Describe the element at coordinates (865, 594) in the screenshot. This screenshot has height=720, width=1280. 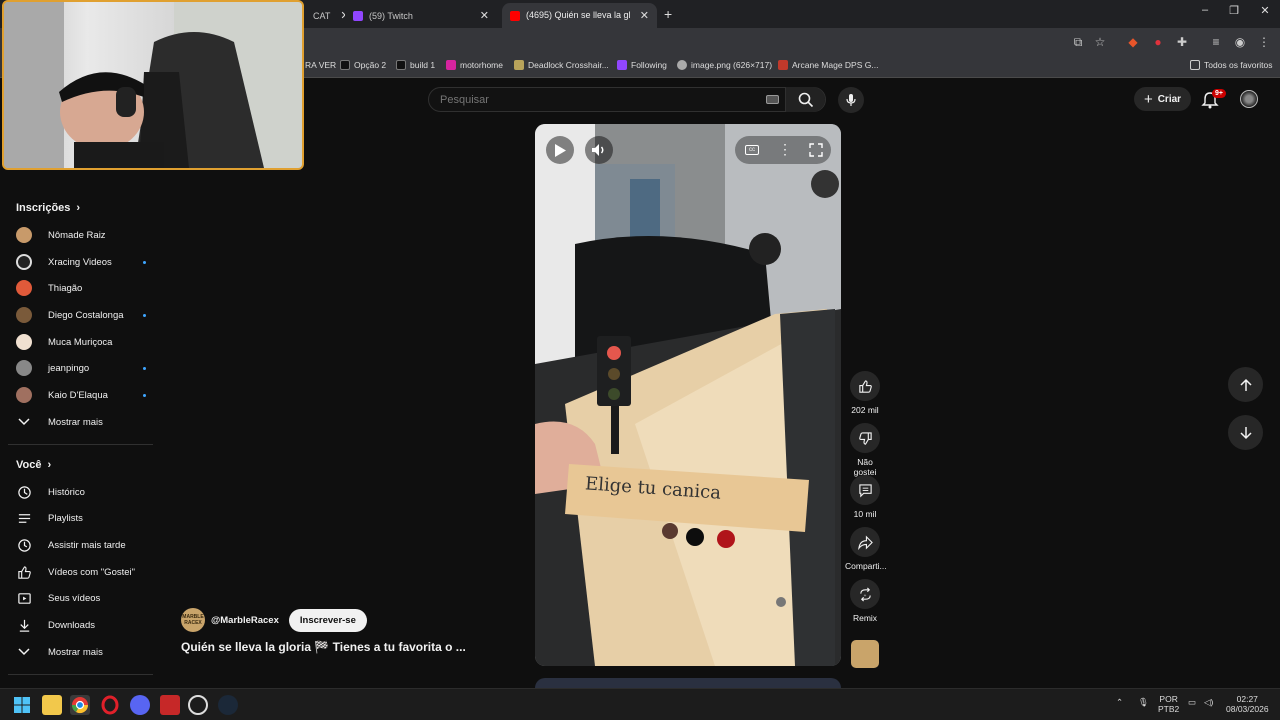
I see `remix-button: +` at that location.